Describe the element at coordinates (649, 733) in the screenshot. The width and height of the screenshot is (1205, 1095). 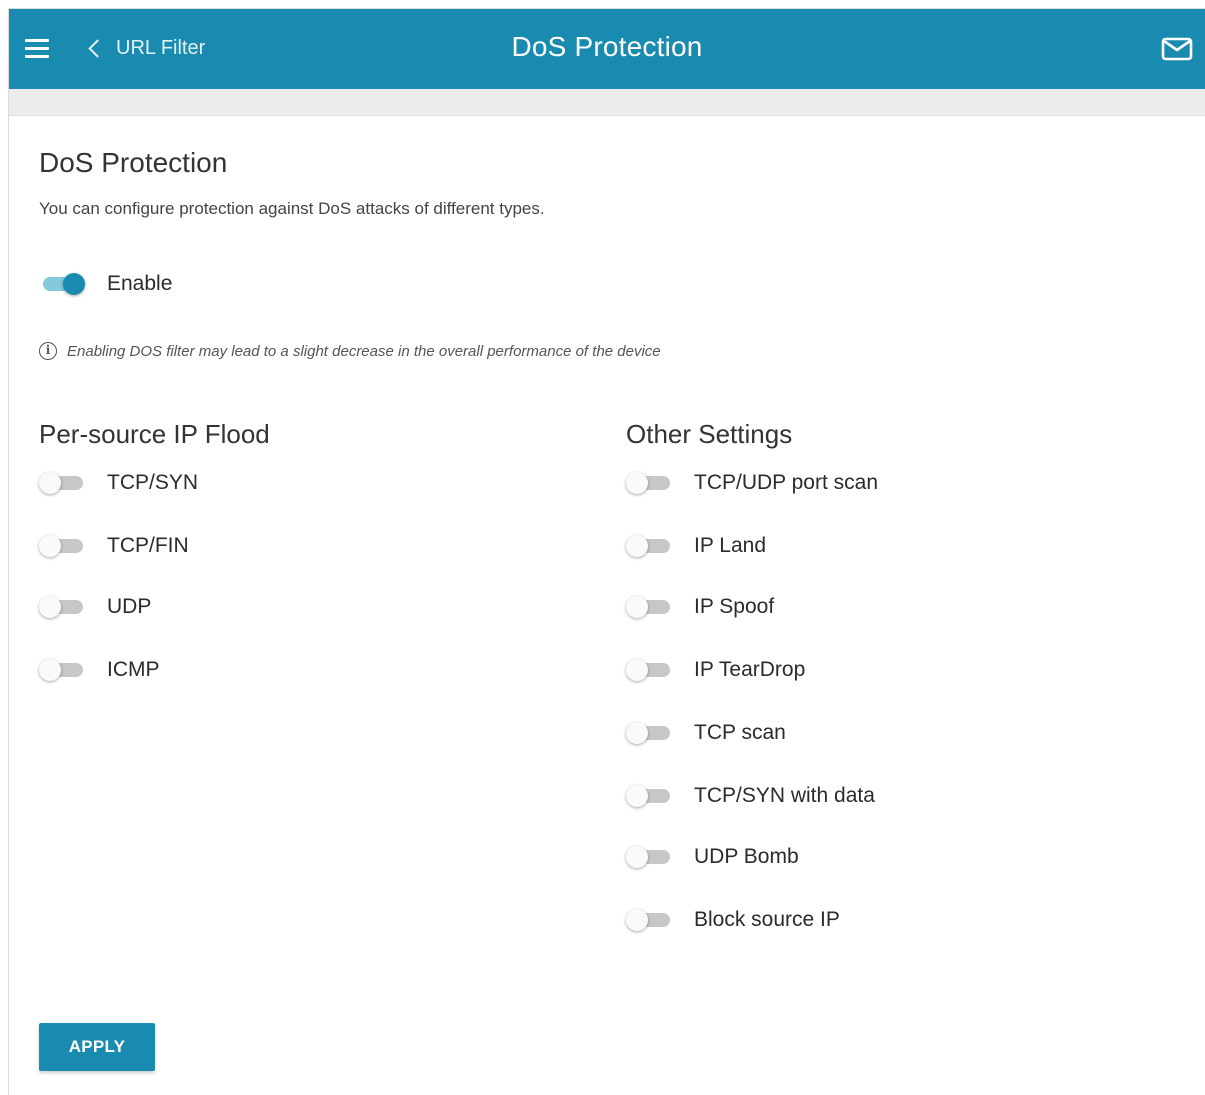
I see `tcp-scan-toggle` at that location.